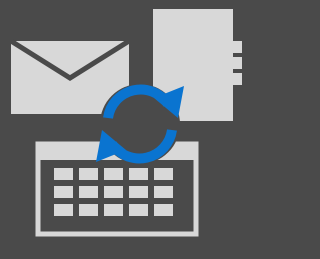 The height and width of the screenshot is (259, 320). What do you see at coordinates (113, 192) in the screenshot?
I see `calendar-grid` at bounding box center [113, 192].